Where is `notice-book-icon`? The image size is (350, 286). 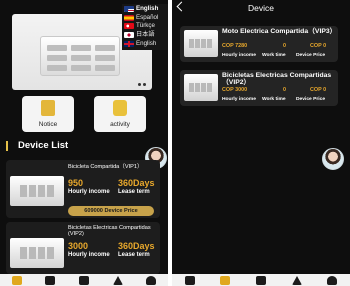 notice-book-icon is located at coordinates (48, 108).